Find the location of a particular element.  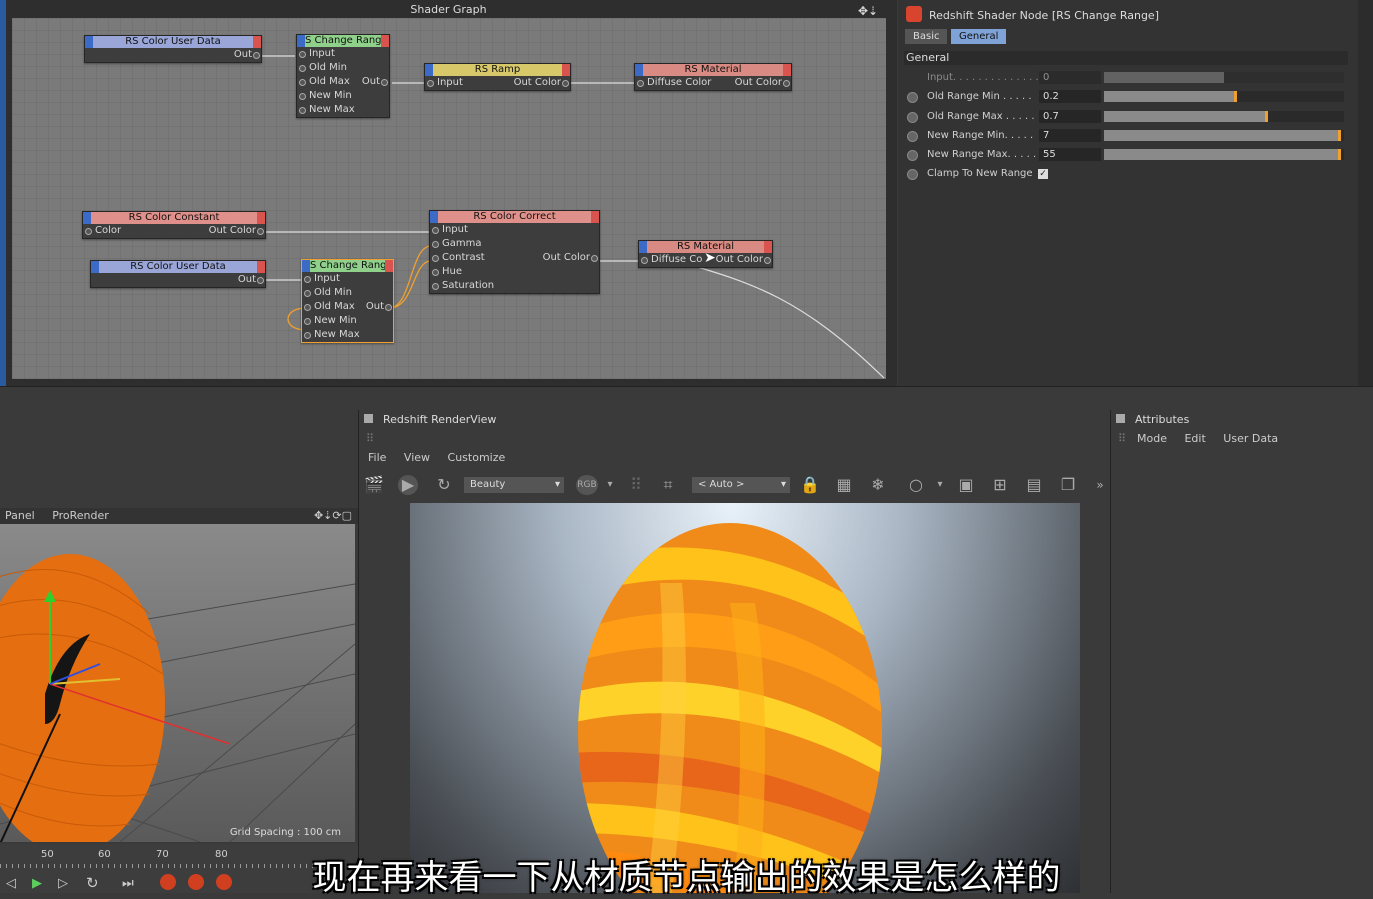

copy-icon: ❐ is located at coordinates (1068, 485).